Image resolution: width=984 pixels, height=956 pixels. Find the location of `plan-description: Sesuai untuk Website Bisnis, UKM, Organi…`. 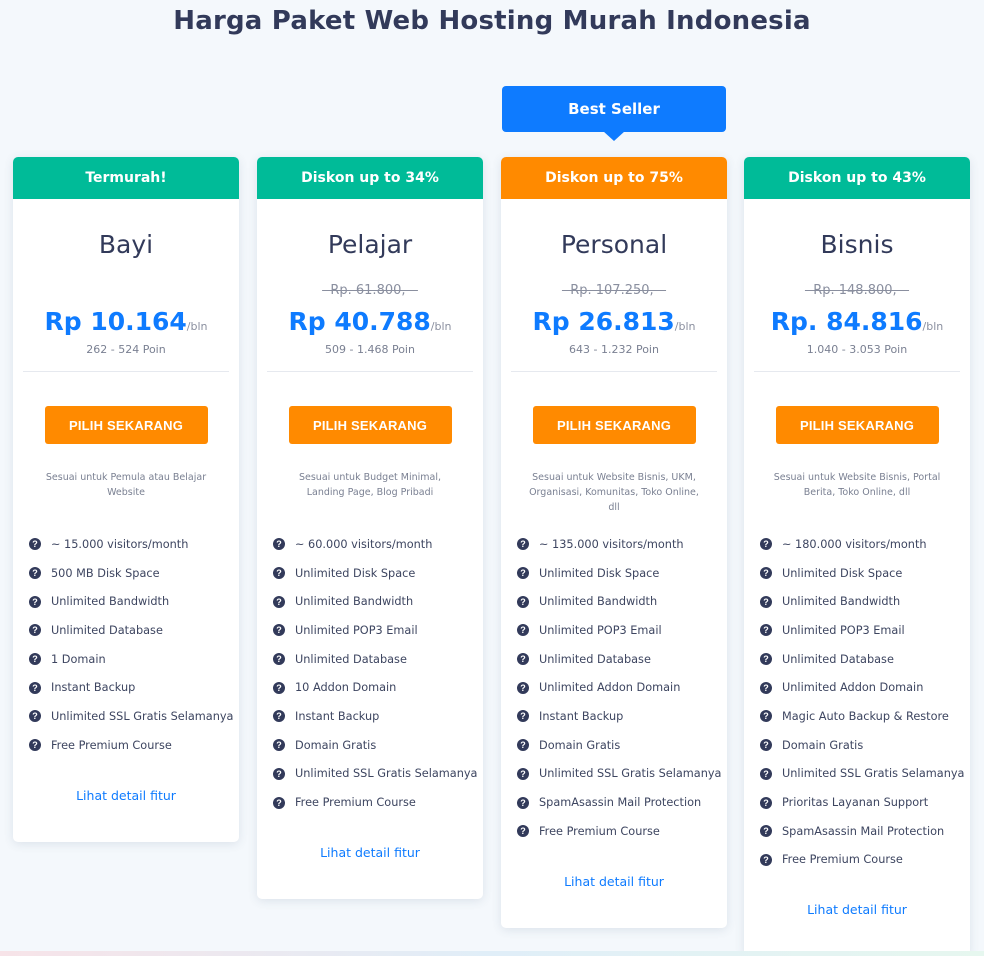

plan-description: Sesuai untuk Website Bisnis, UKM, Organi… is located at coordinates (614, 492).